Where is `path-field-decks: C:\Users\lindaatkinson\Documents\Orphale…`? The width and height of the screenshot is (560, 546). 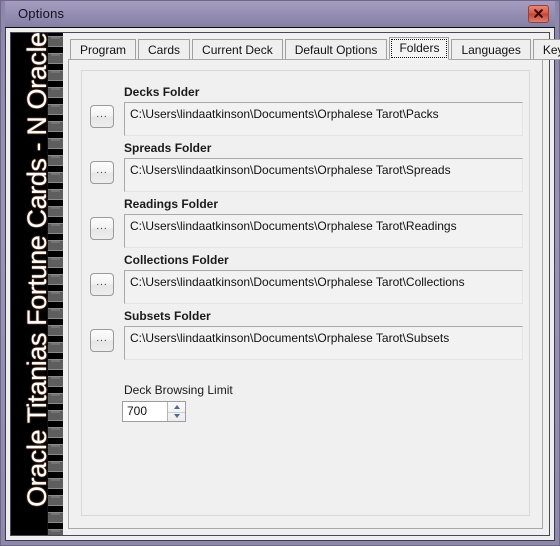 path-field-decks: C:\Users\lindaatkinson\Documents\Orphale… is located at coordinates (323, 119).